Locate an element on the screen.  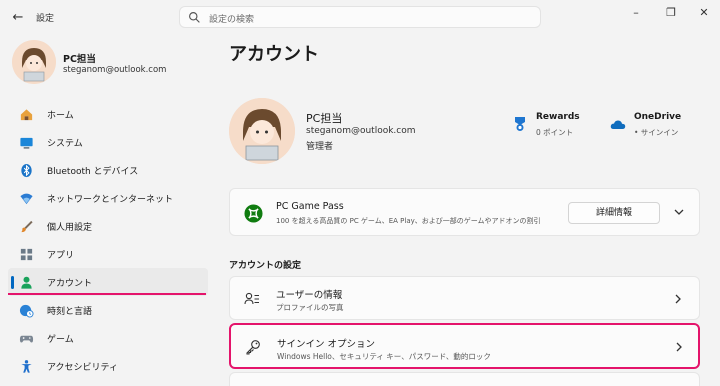
sidebar-item-personalization: 個人用設定 is located at coordinates (108, 226).